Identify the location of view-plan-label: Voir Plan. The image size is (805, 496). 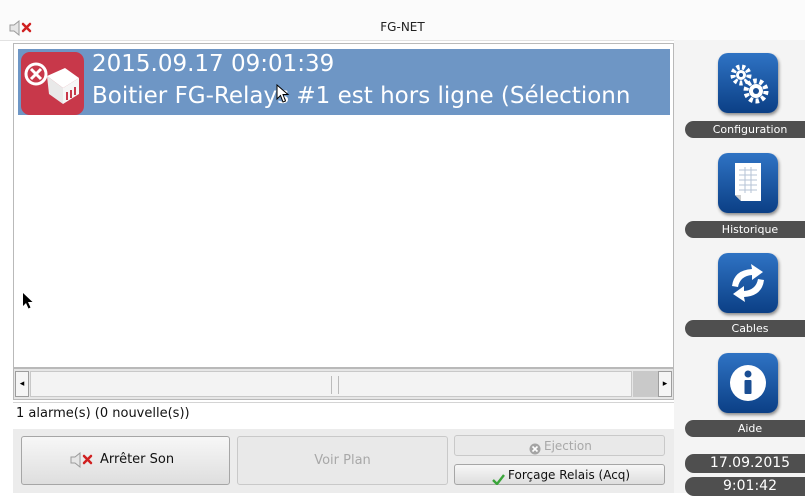
(342, 460).